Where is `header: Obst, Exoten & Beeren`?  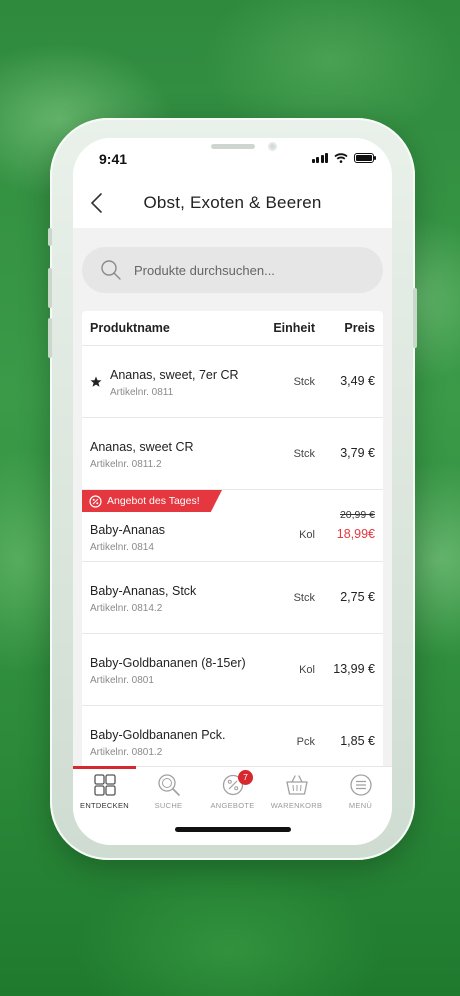
header: Obst, Exoten & Beeren is located at coordinates (232, 203).